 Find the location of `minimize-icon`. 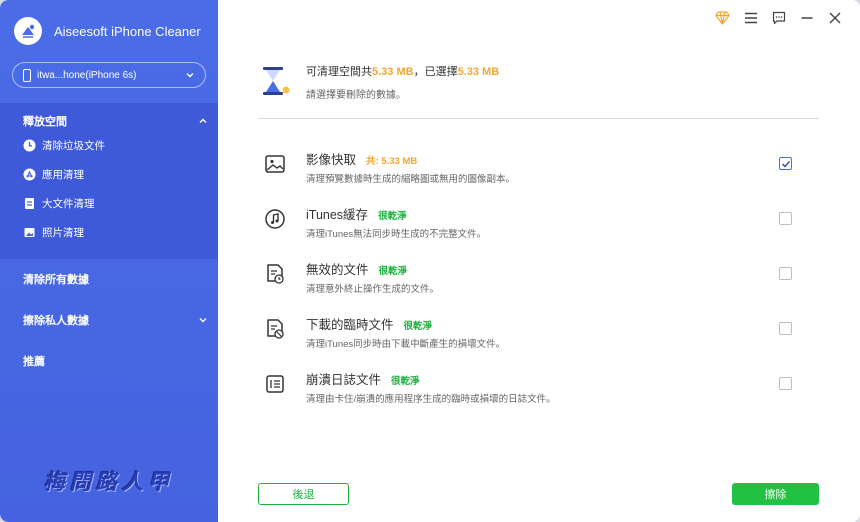

minimize-icon is located at coordinates (806, 17).